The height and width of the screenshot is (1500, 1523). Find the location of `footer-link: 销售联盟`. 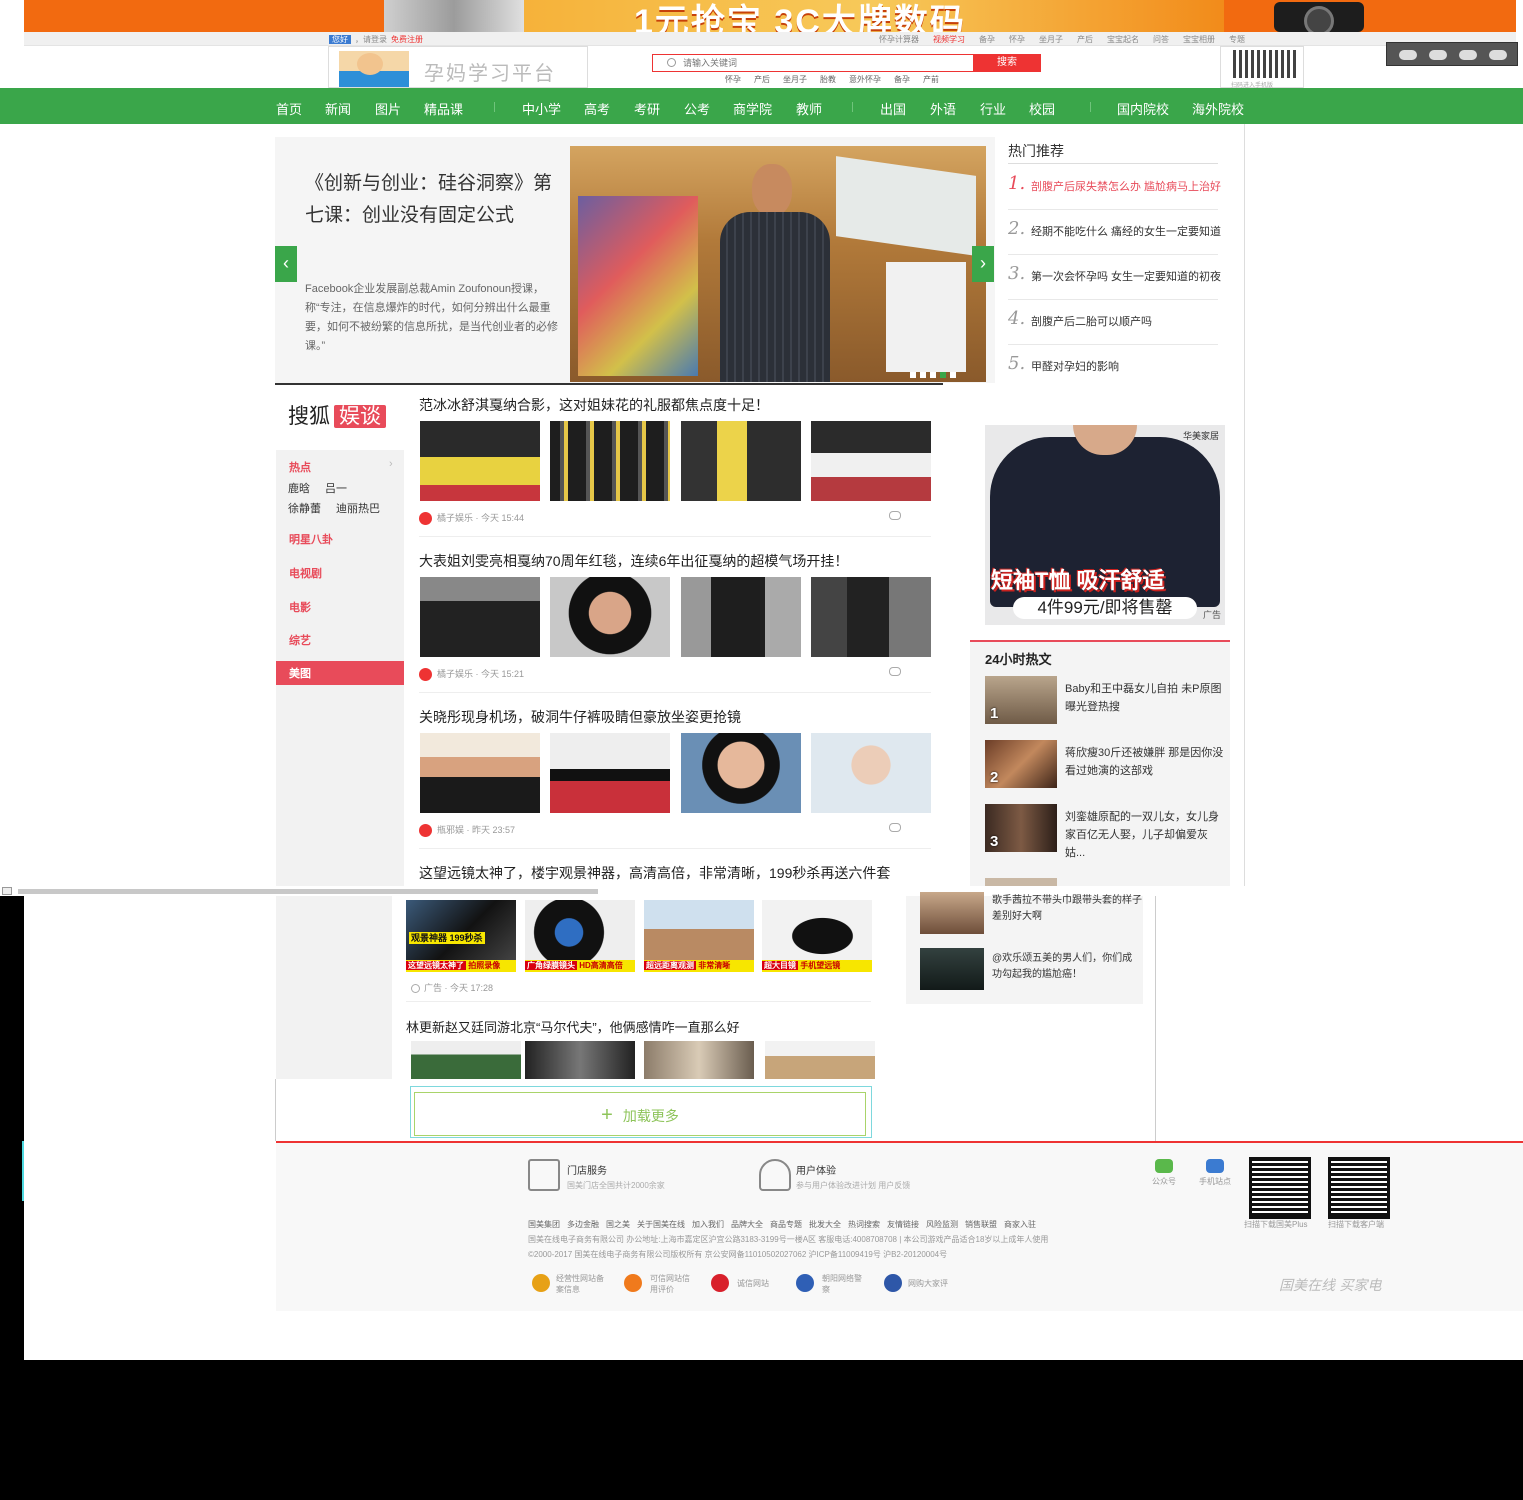

footer-link: 销售联盟 is located at coordinates (981, 1224).